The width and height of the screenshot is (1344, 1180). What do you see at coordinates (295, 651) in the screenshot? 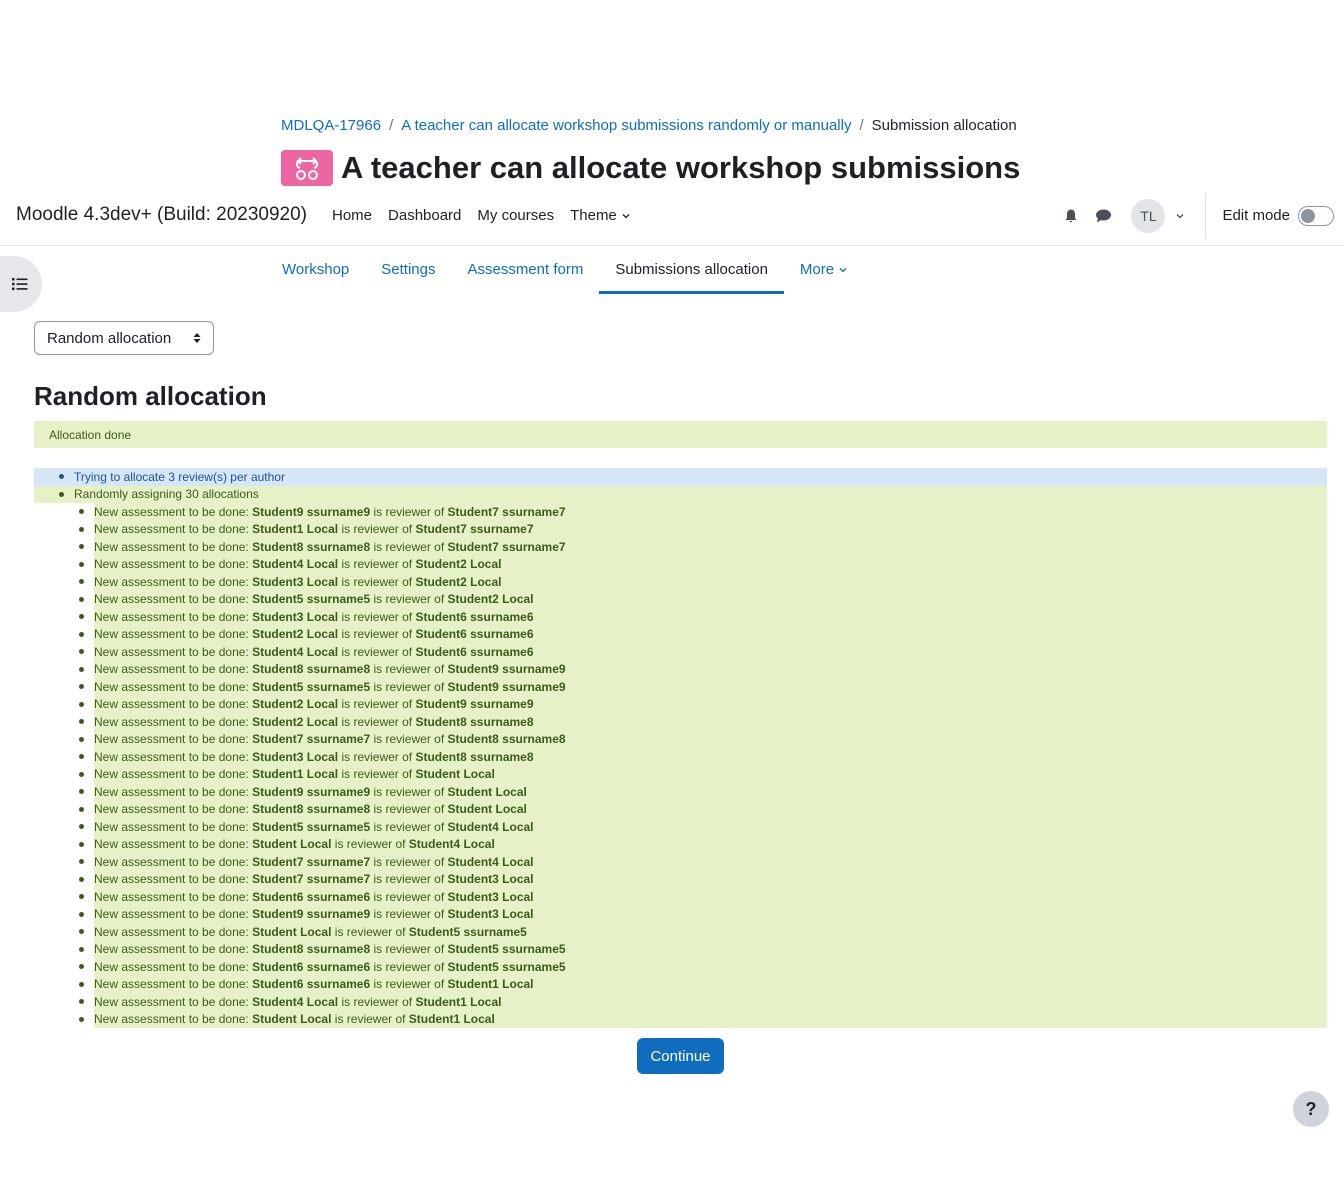
I see `reviewer-name: Student4 Local` at bounding box center [295, 651].